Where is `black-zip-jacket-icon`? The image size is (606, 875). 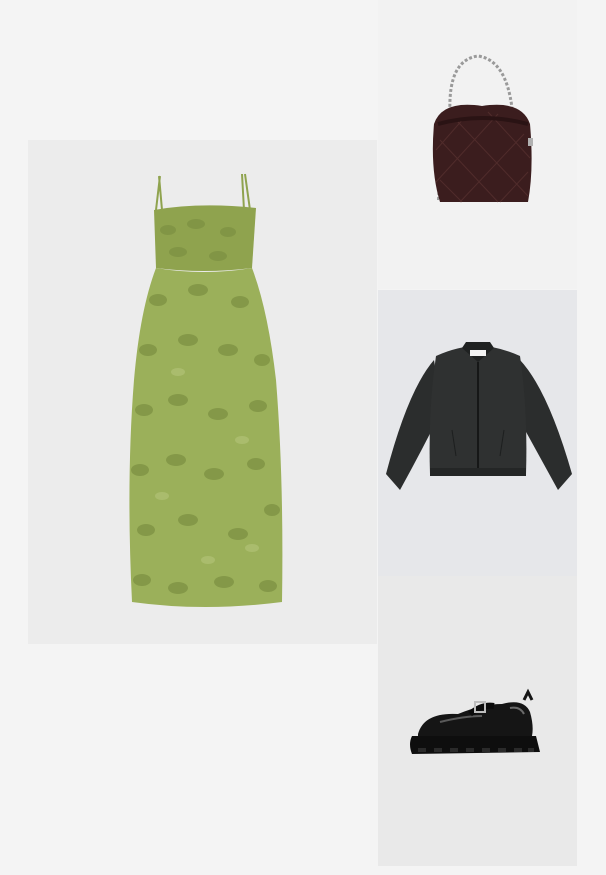
black-zip-jacket-icon is located at coordinates (479, 416).